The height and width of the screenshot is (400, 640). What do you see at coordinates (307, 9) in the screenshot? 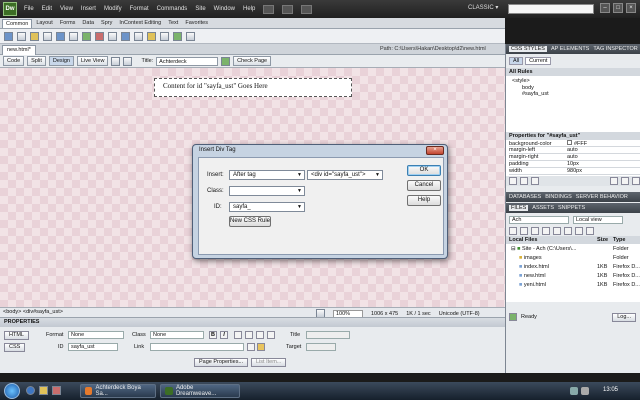
I see `site-icon` at bounding box center [307, 9].